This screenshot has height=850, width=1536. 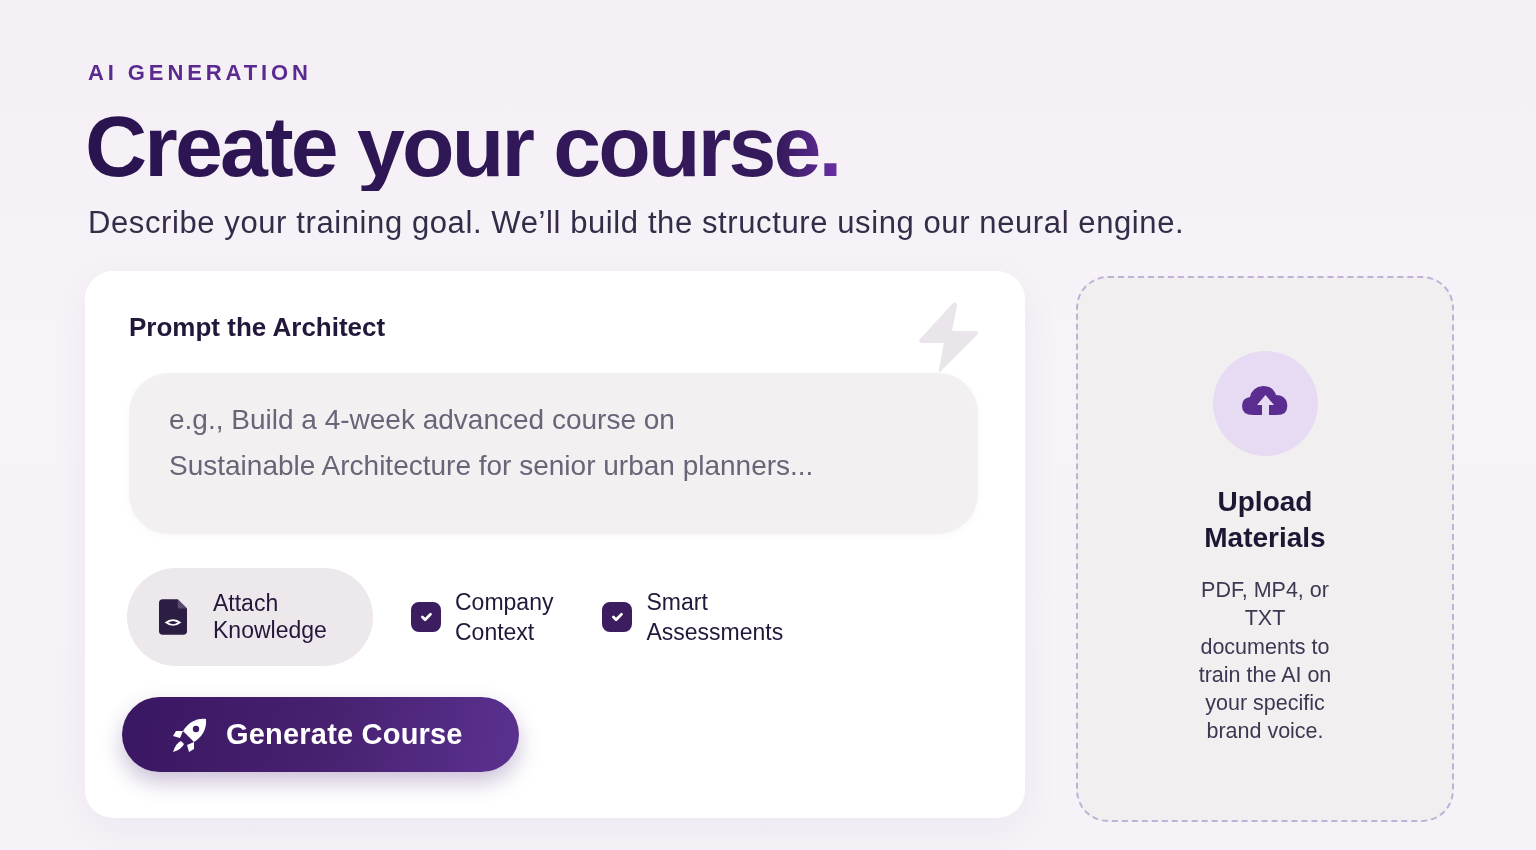 What do you see at coordinates (504, 617) in the screenshot?
I see `checkbox-label: Company Context` at bounding box center [504, 617].